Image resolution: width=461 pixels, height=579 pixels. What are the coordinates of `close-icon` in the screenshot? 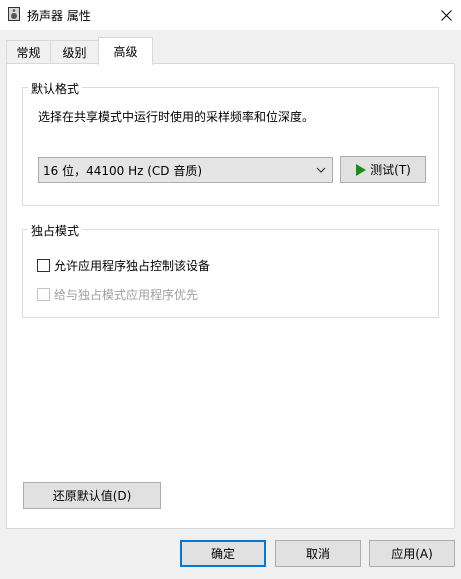 It's located at (446, 15).